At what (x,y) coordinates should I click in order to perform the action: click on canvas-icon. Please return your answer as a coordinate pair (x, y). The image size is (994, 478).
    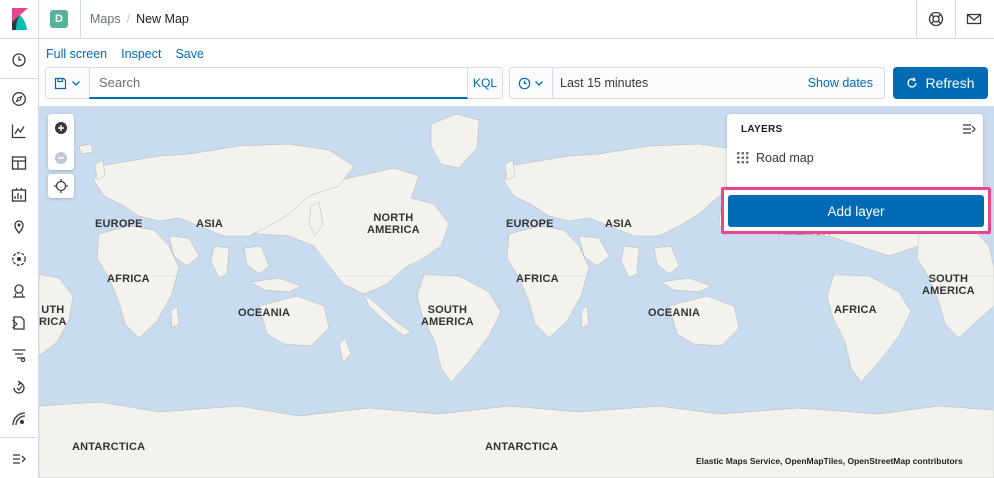
    Looking at the image, I should click on (19, 195).